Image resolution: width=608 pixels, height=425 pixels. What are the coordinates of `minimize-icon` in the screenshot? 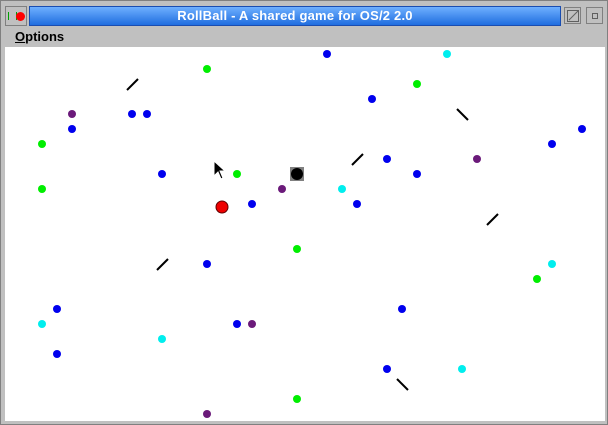 It's located at (595, 16).